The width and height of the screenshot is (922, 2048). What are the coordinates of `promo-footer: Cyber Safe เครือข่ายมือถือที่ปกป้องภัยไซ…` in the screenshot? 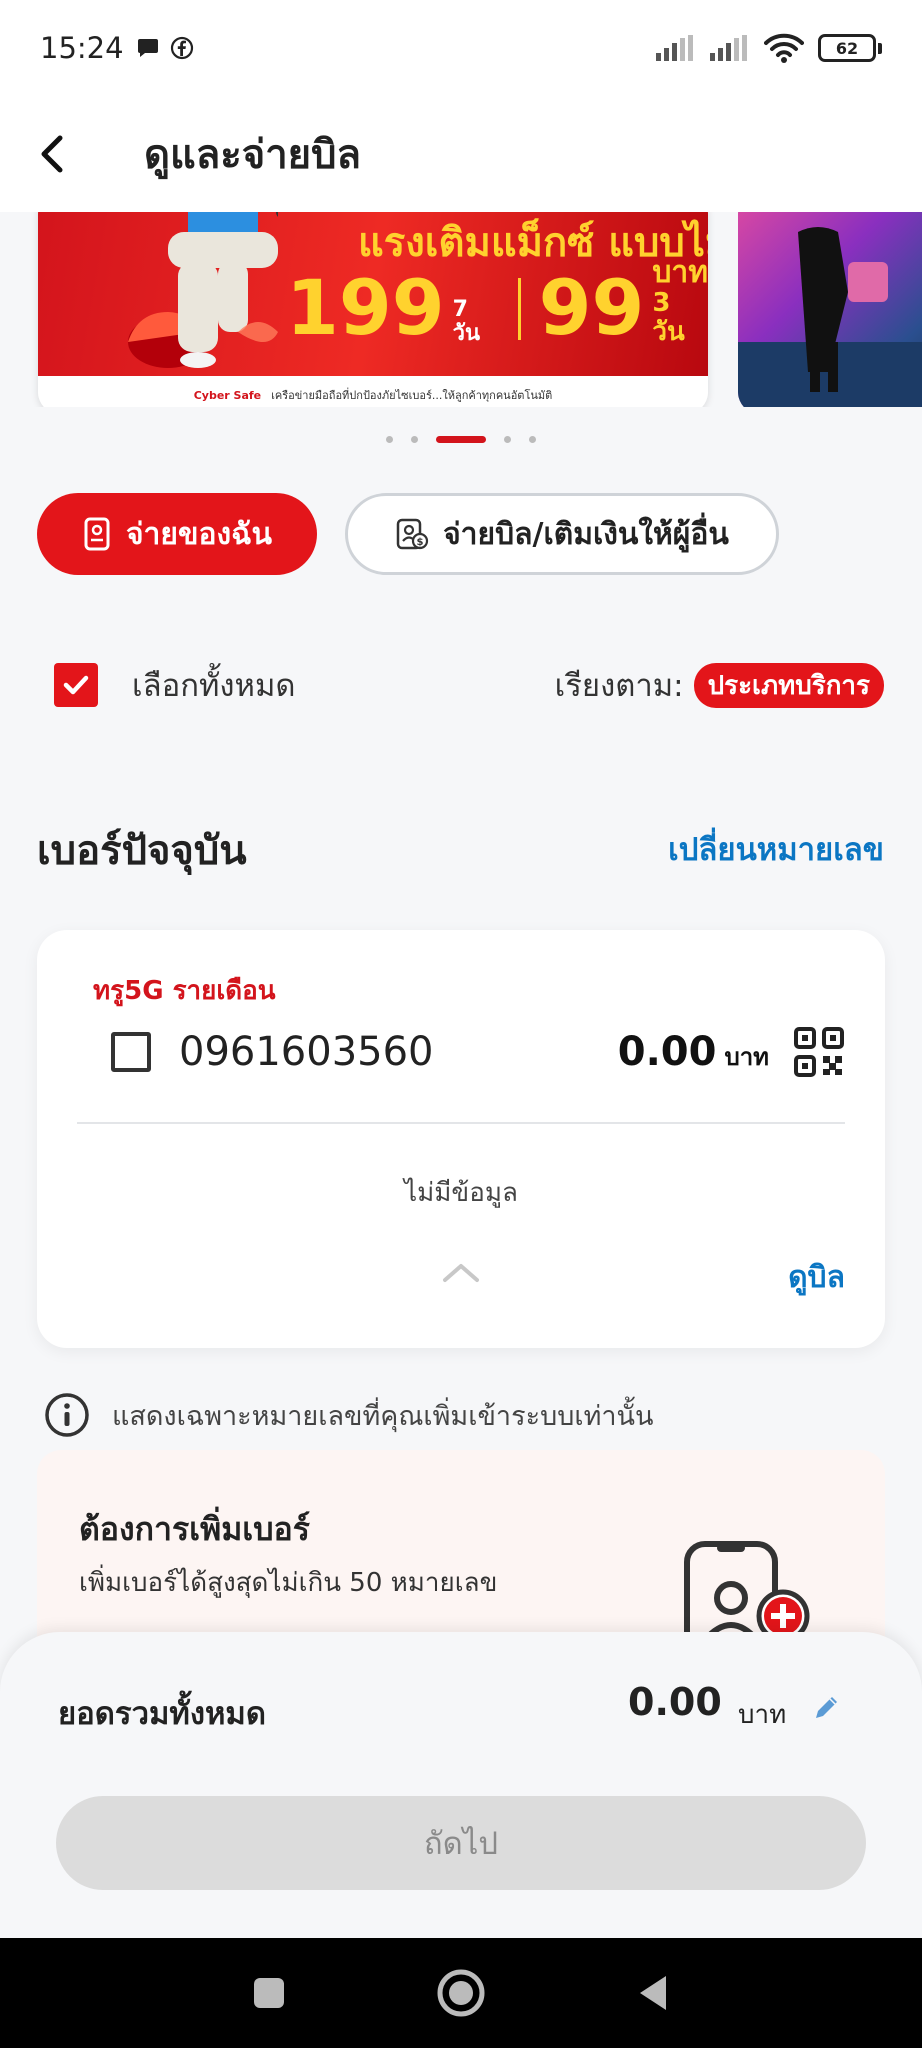 It's located at (373, 391).